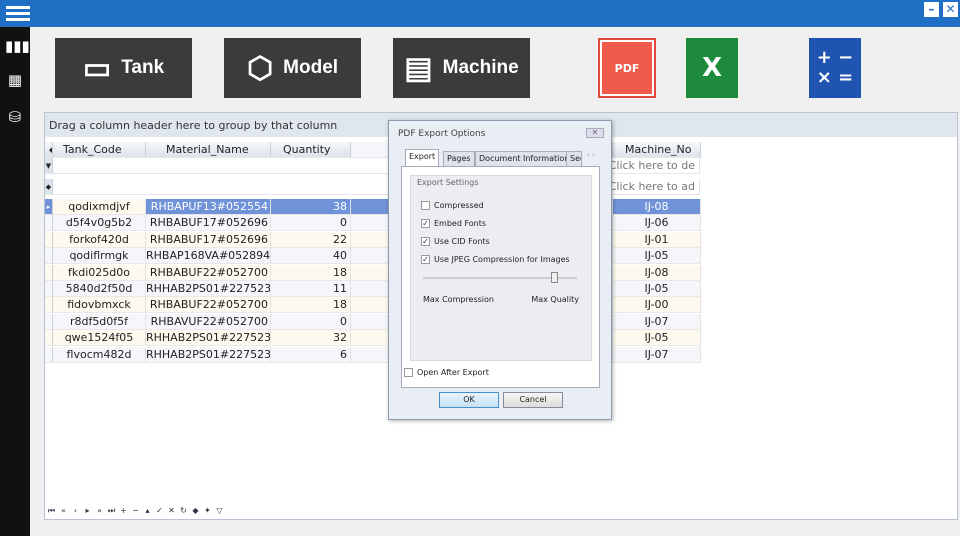 The height and width of the screenshot is (536, 960). Describe the element at coordinates (219, 511) in the screenshot. I see `filter-icon: ▽` at that location.